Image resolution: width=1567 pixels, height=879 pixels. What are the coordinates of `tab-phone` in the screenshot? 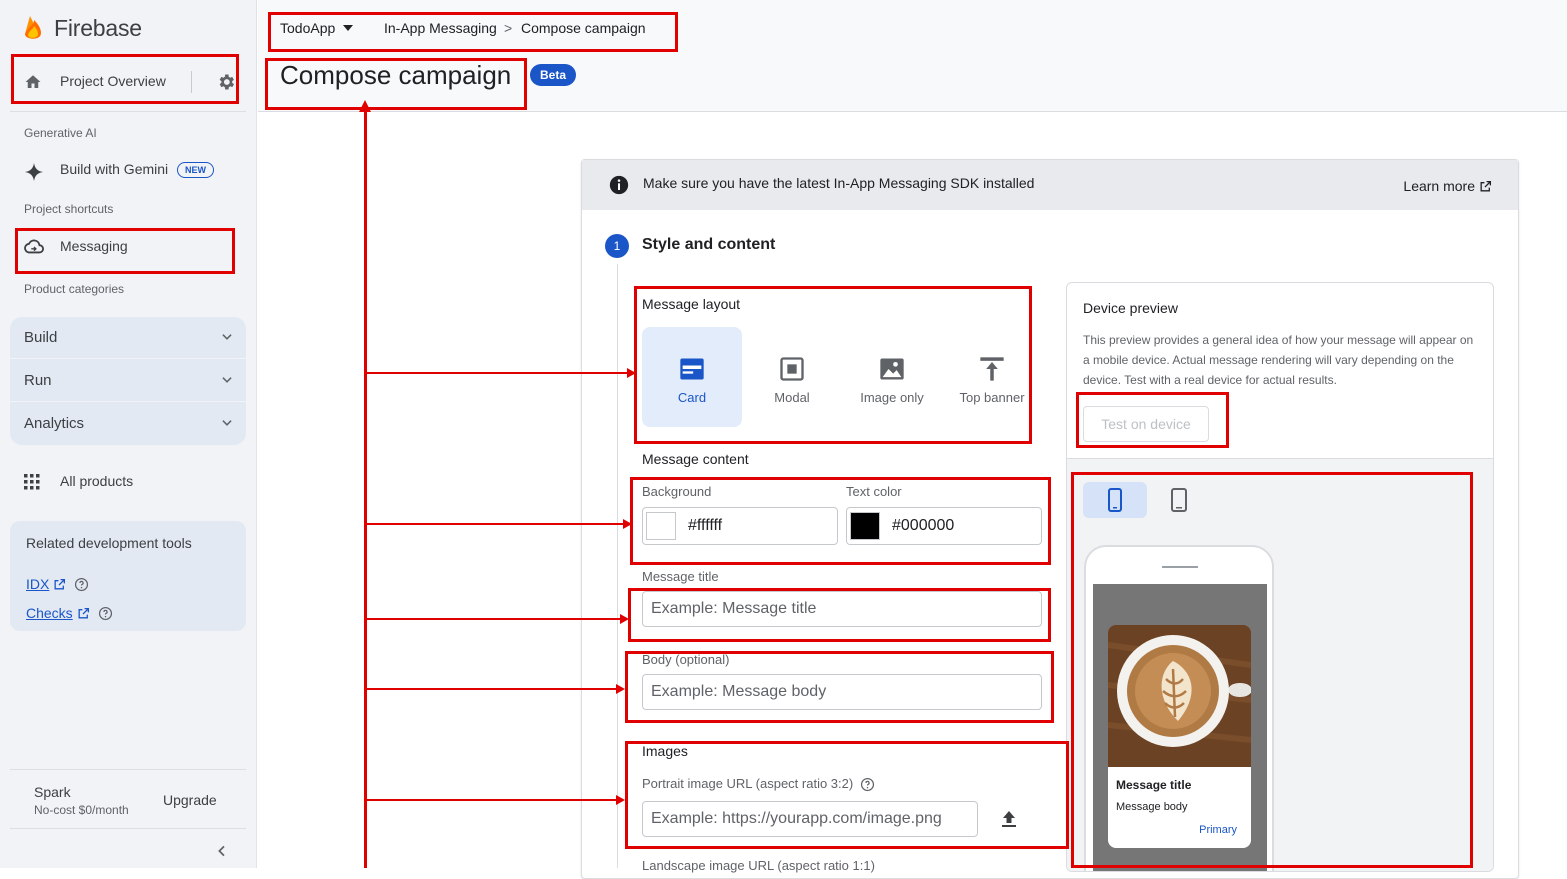 It's located at (1115, 500).